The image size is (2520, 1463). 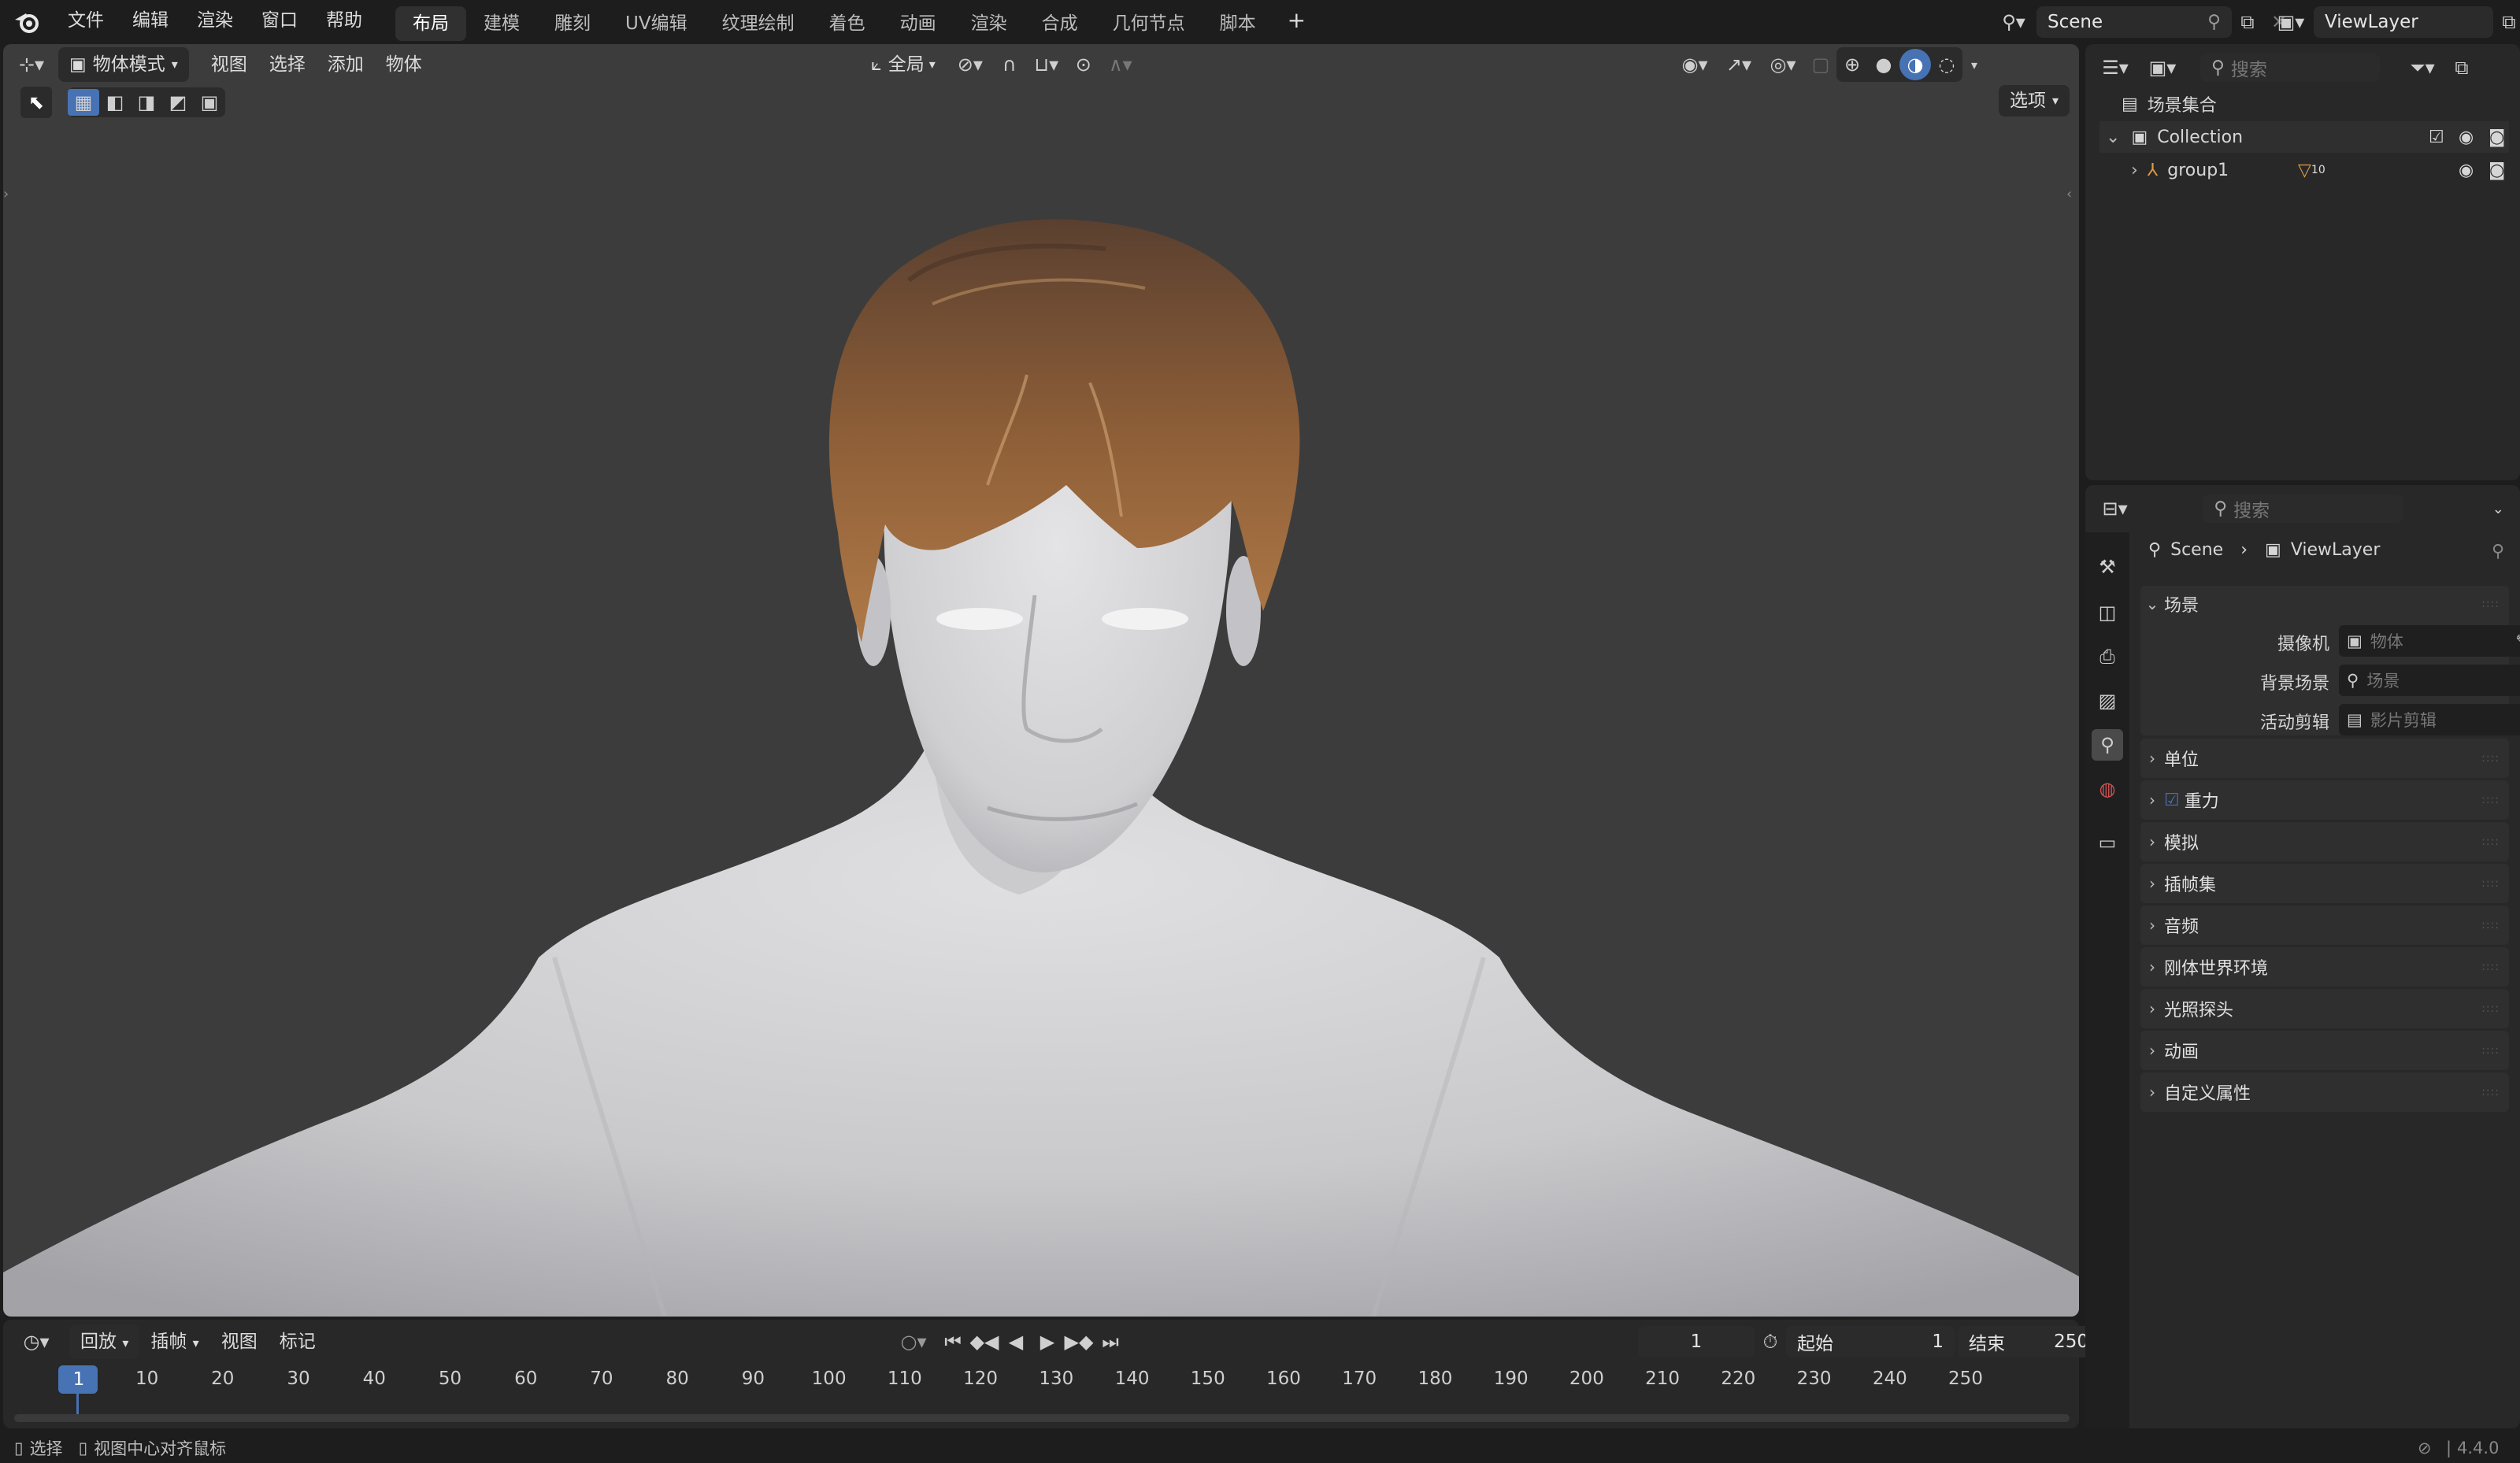 What do you see at coordinates (2429, 641) in the screenshot?
I see `camera-field: ▣ 物体 ✎` at bounding box center [2429, 641].